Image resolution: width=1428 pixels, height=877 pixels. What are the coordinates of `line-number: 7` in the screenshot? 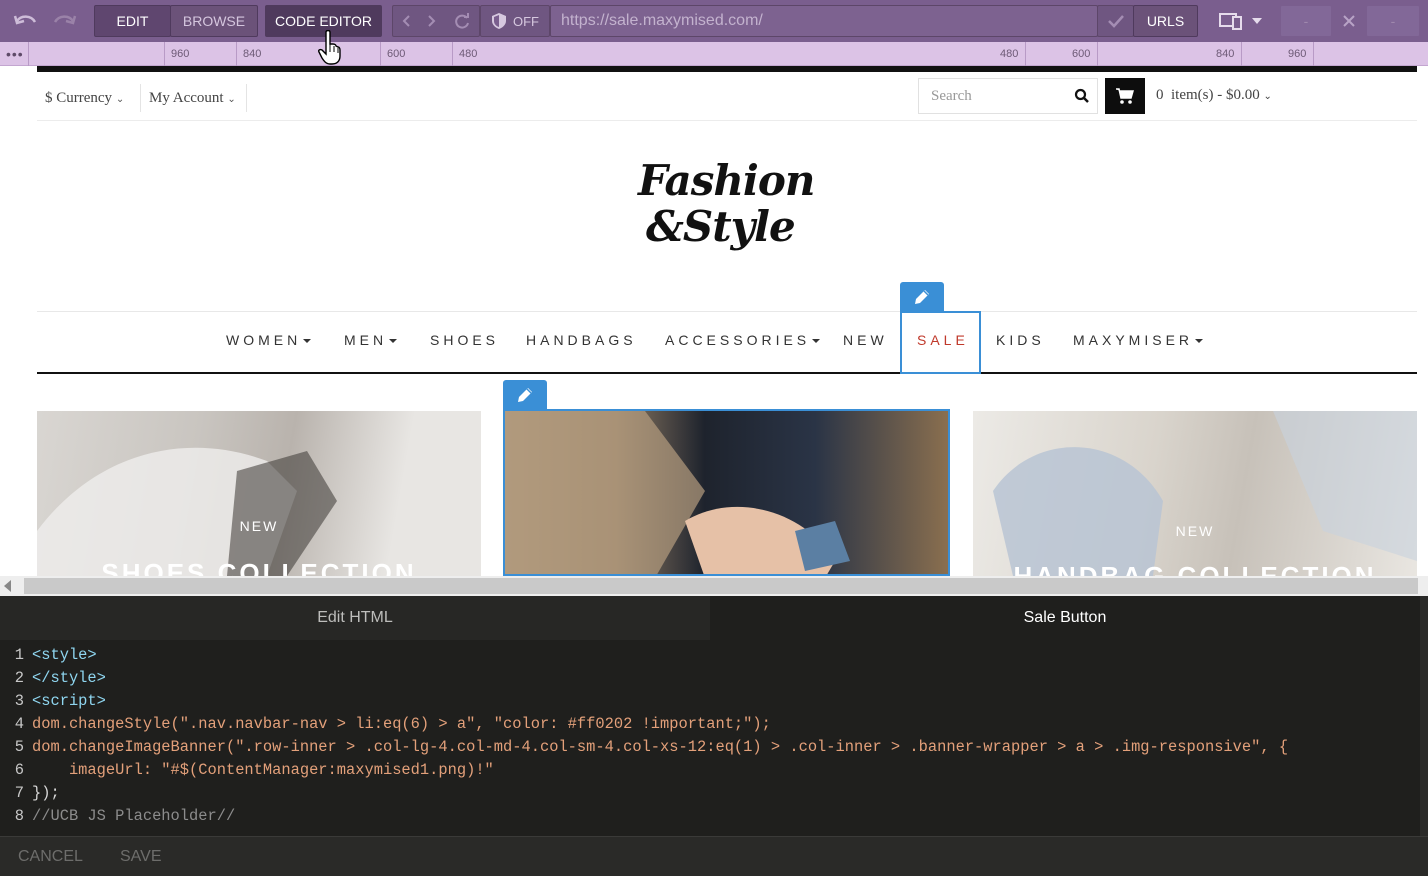 It's located at (19, 793).